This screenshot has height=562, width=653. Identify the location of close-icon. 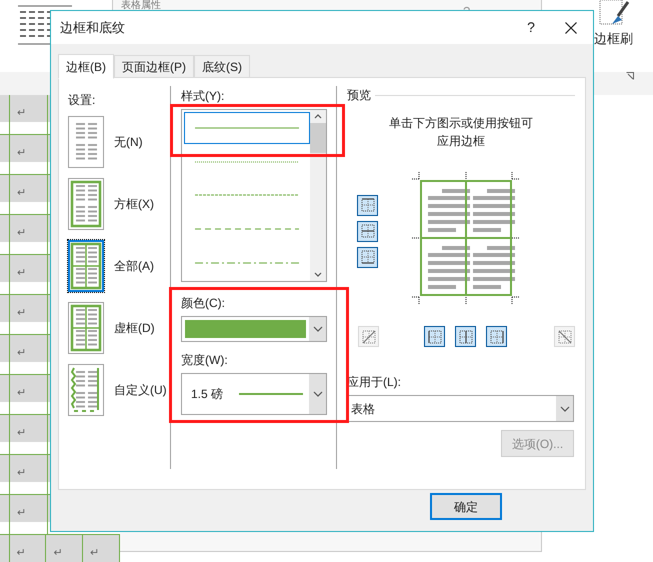
(571, 28).